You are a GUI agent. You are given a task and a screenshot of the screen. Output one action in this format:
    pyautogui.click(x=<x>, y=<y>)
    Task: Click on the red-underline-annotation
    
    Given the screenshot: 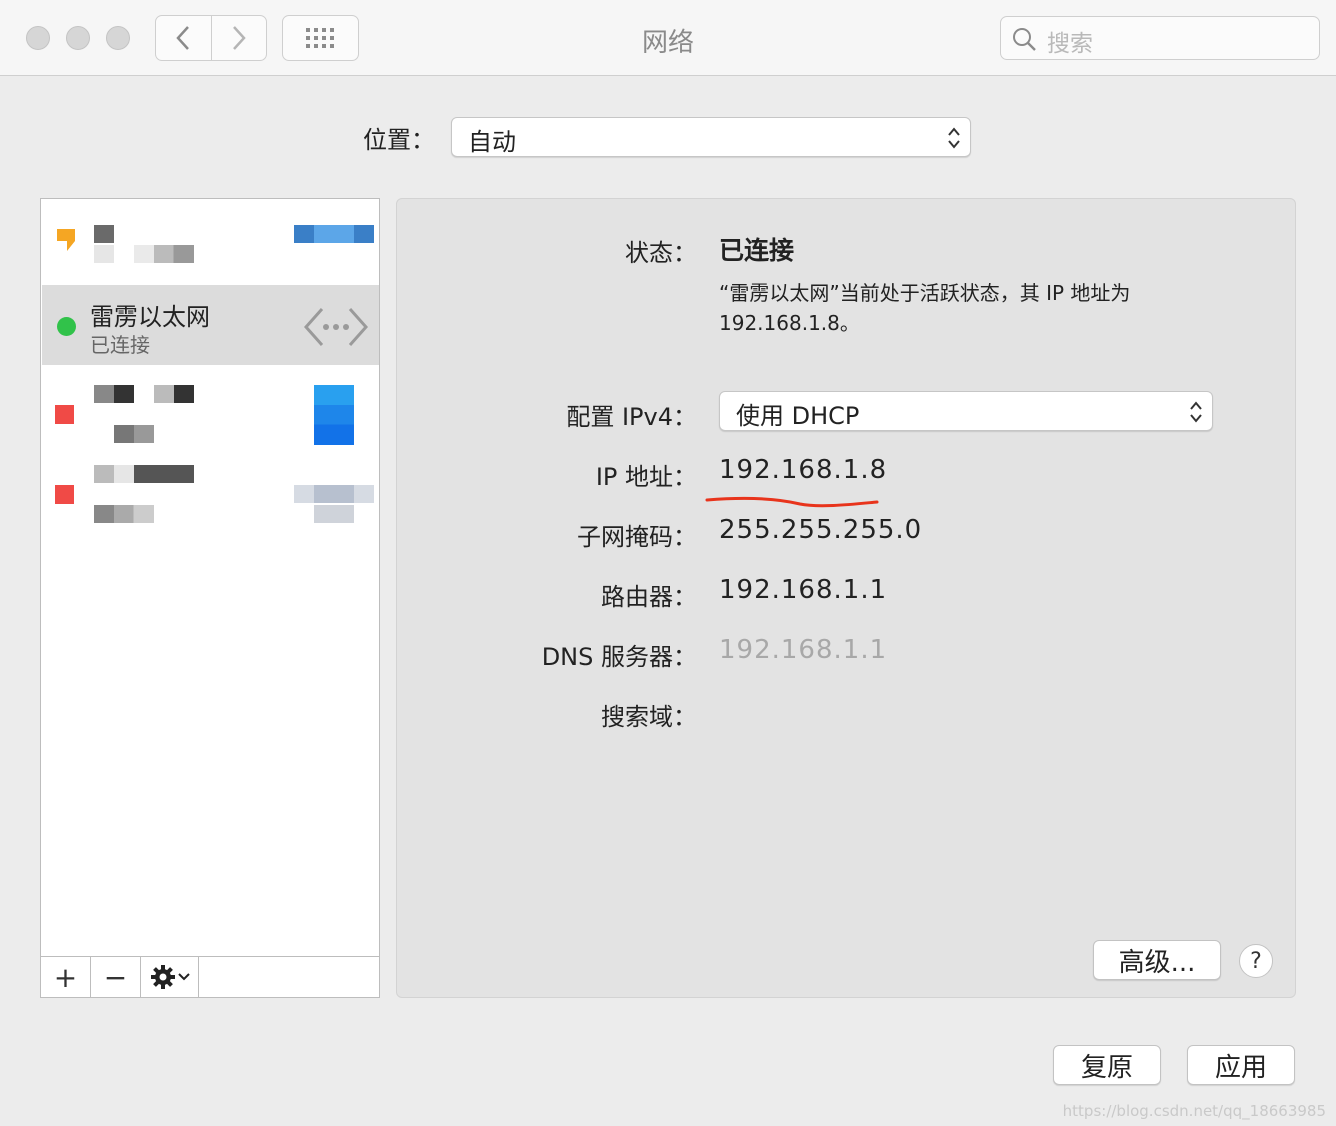 What is the action you would take?
    pyautogui.click(x=792, y=502)
    